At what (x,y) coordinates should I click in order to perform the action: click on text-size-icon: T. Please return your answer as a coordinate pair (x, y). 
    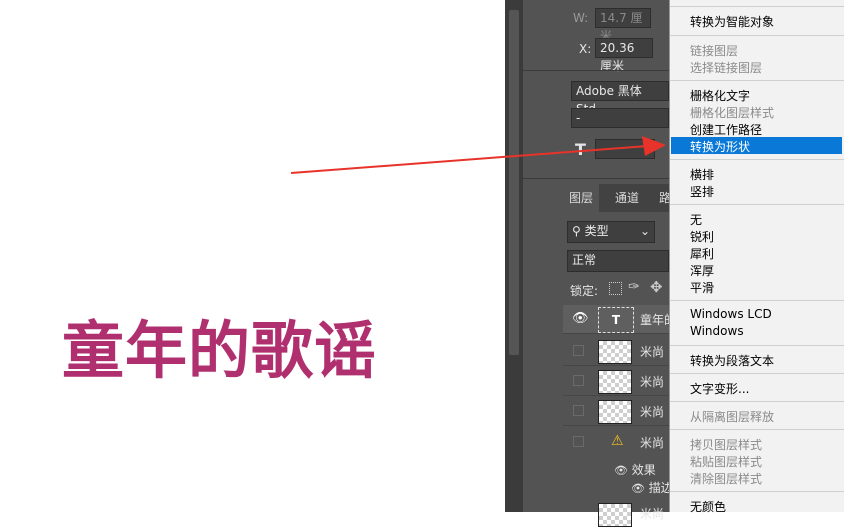
    Looking at the image, I should click on (580, 149).